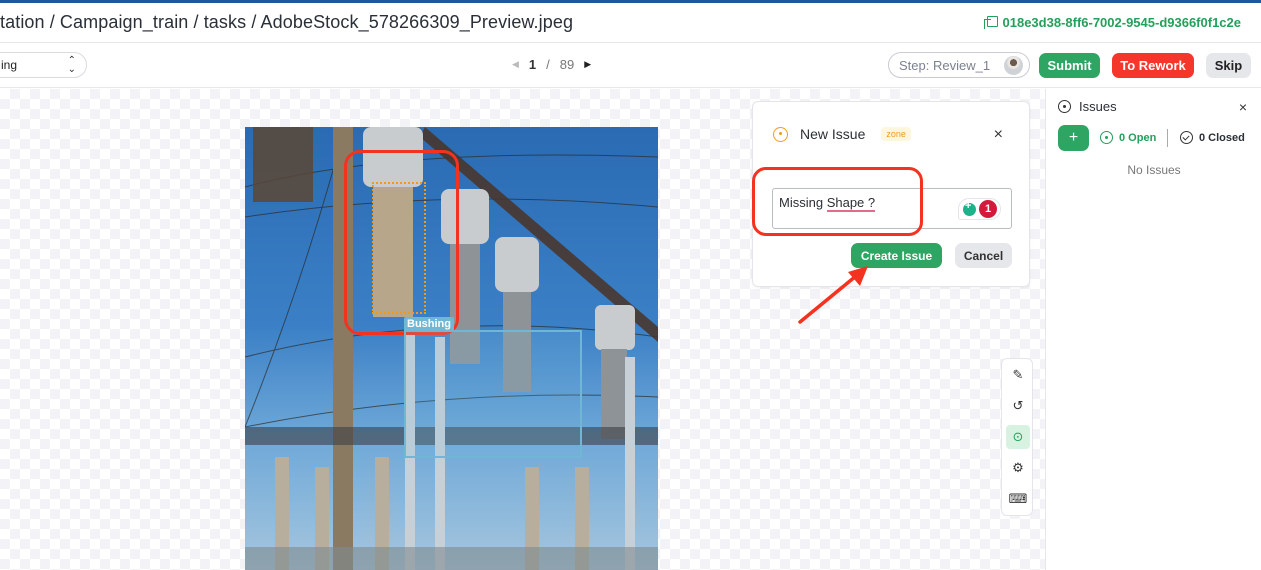 Image resolution: width=1261 pixels, height=570 pixels. What do you see at coordinates (988, 209) in the screenshot?
I see `grammar-suggestion-count: 1` at bounding box center [988, 209].